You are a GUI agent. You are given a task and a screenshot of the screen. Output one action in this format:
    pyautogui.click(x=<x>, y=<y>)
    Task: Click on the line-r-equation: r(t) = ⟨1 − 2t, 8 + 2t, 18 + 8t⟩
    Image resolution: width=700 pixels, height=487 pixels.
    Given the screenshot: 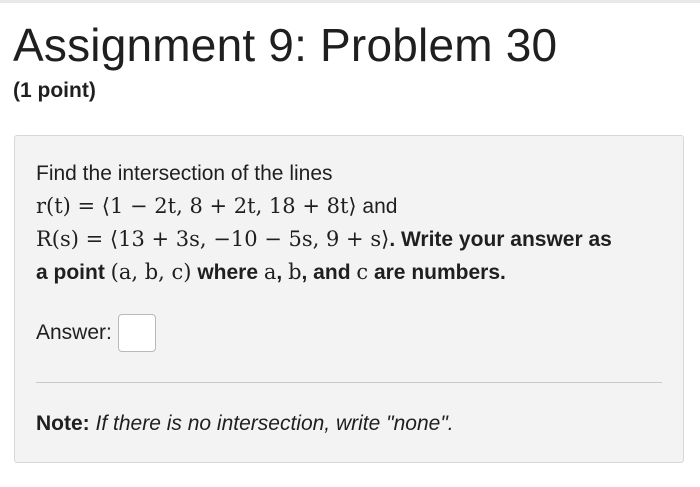 What is the action you would take?
    pyautogui.click(x=196, y=206)
    